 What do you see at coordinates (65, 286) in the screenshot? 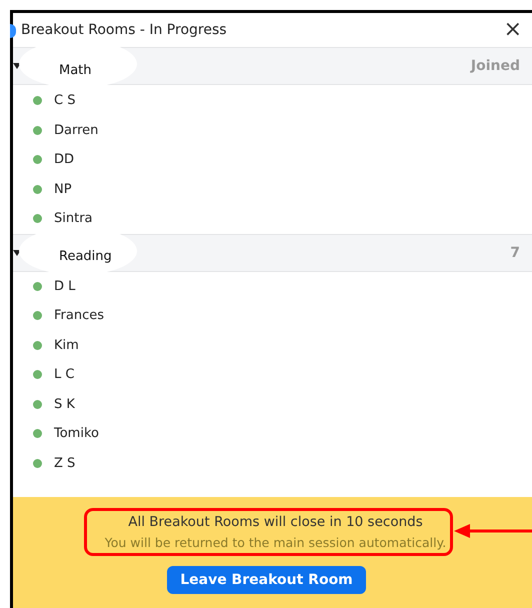
I see `participant-name: D L` at bounding box center [65, 286].